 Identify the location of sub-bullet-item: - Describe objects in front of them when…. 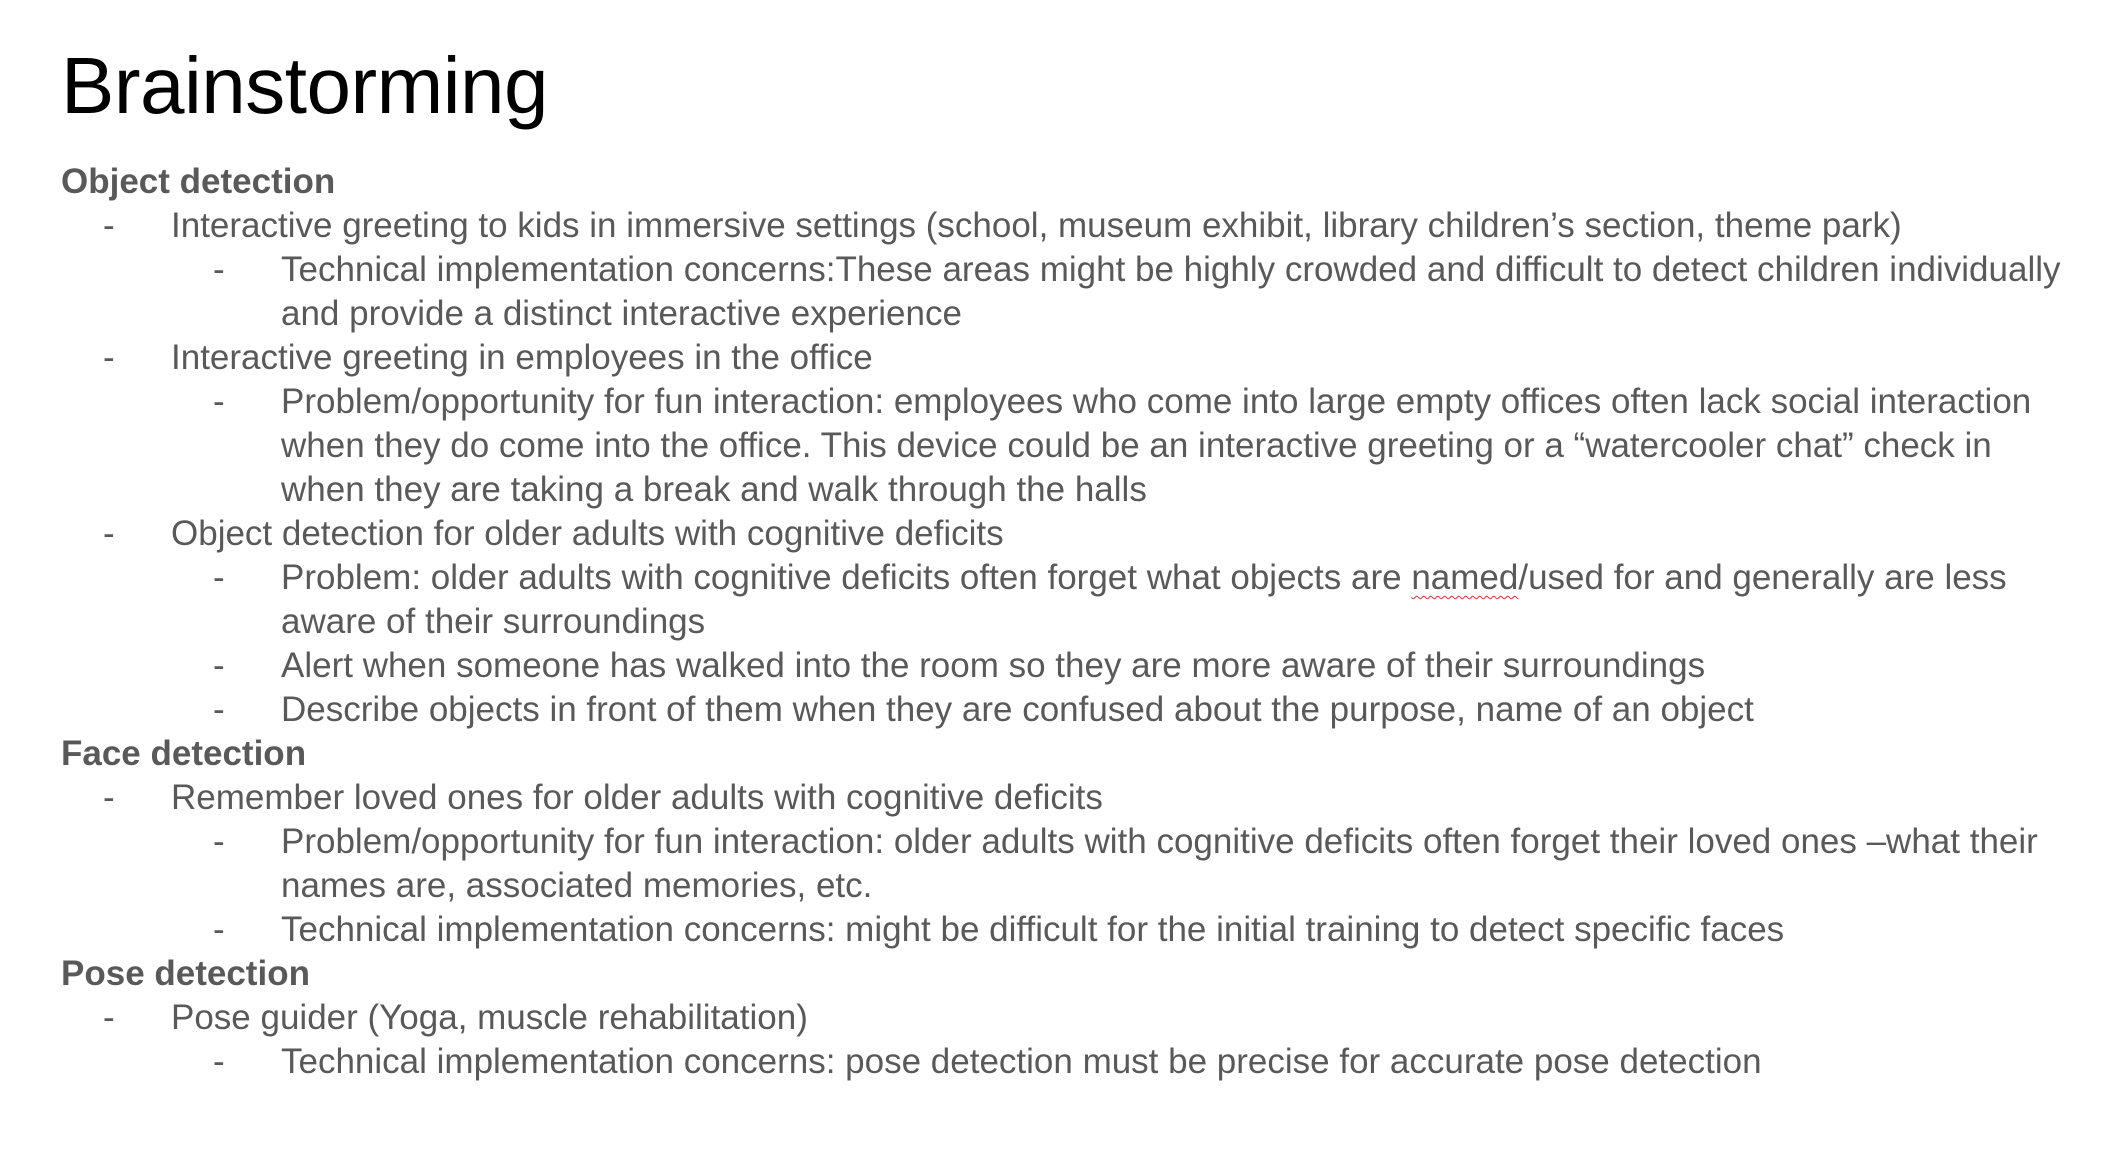
(1071, 710).